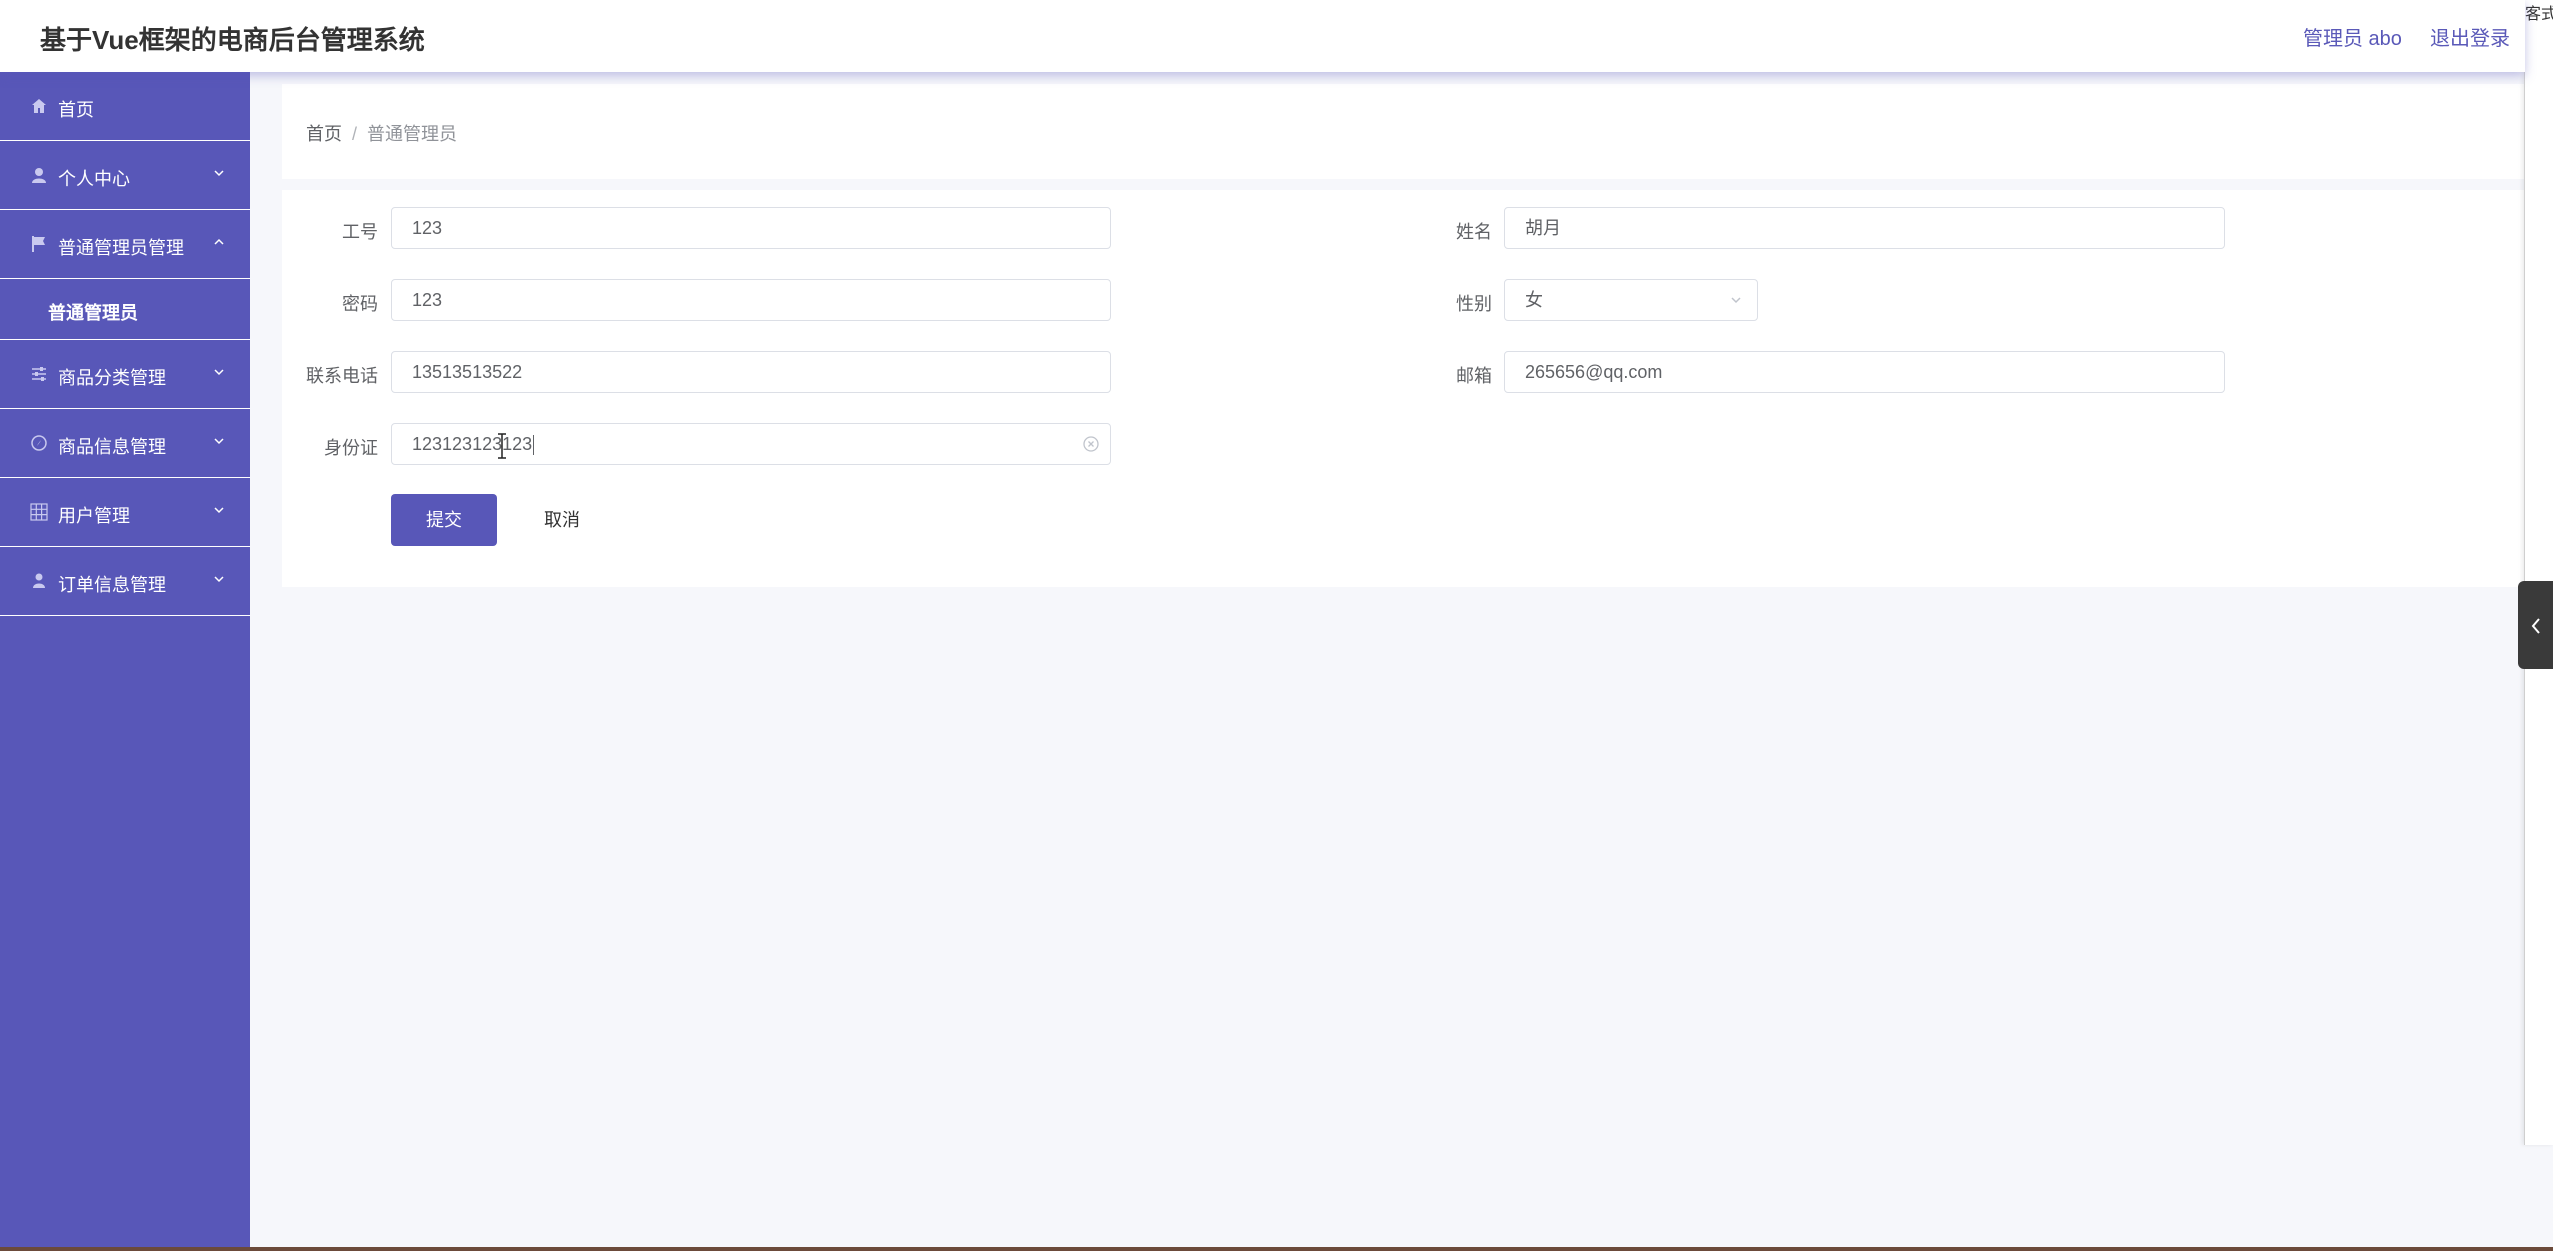  What do you see at coordinates (1864, 372) in the screenshot?
I see `email-input: 265656@qq.com` at bounding box center [1864, 372].